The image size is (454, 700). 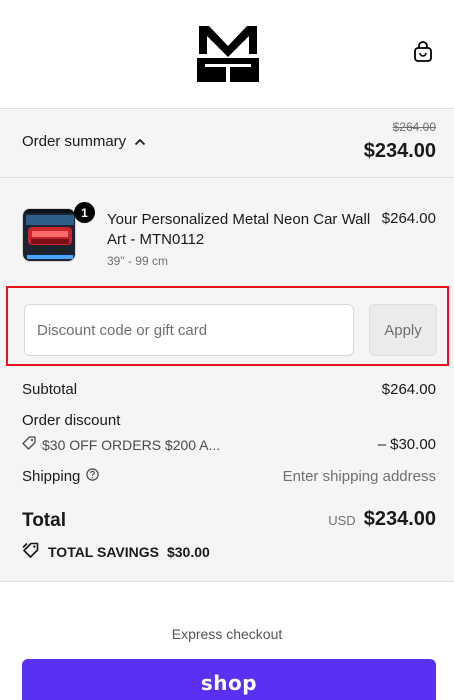 I want to click on order-discount-label: Order discount, so click(x=71, y=420).